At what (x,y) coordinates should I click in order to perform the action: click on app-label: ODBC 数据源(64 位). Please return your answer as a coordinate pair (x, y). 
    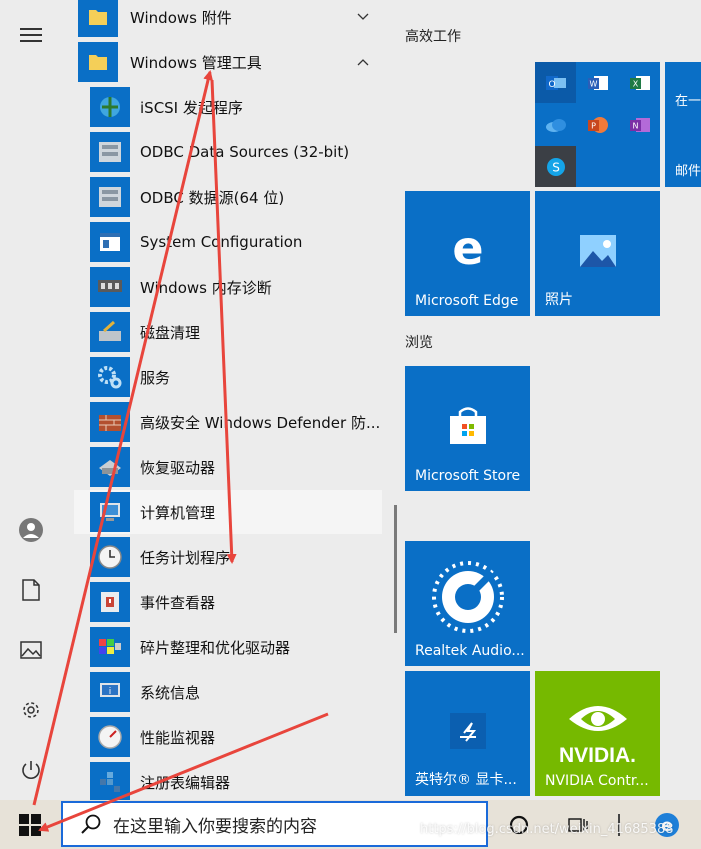
    Looking at the image, I should click on (212, 197).